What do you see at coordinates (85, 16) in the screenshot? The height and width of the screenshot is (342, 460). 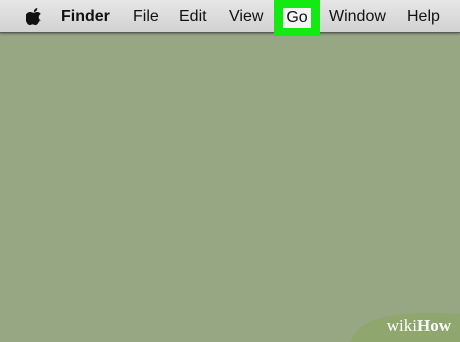 I see `menu-finder: Finder` at bounding box center [85, 16].